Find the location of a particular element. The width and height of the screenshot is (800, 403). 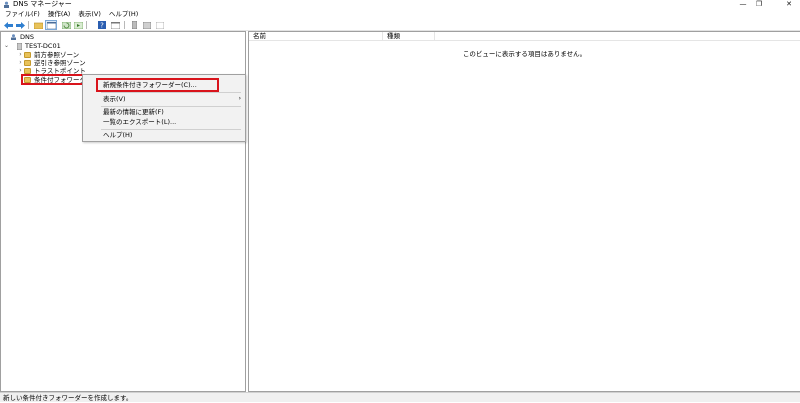

dns-app-icon is located at coordinates (6, 4).